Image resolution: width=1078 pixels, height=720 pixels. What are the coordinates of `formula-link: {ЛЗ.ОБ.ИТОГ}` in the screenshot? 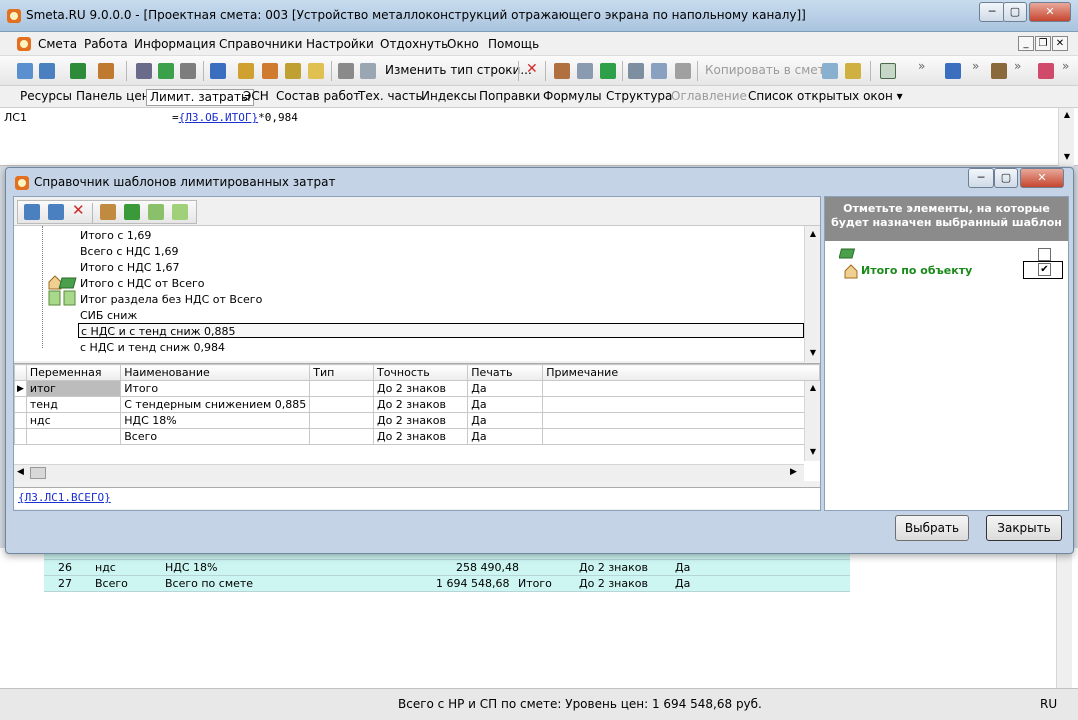 It's located at (218, 117).